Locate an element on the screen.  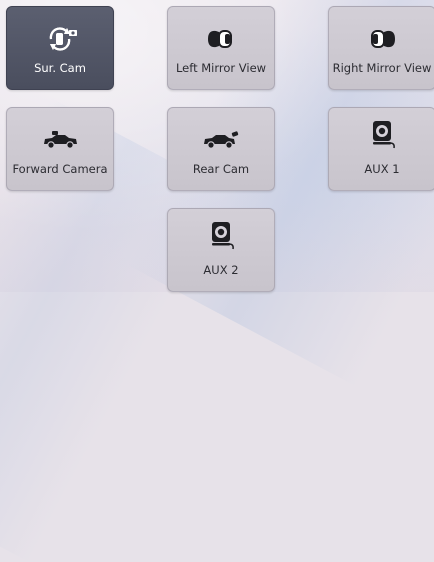
tile-rear-camera: Rear Cam is located at coordinates (221, 149).